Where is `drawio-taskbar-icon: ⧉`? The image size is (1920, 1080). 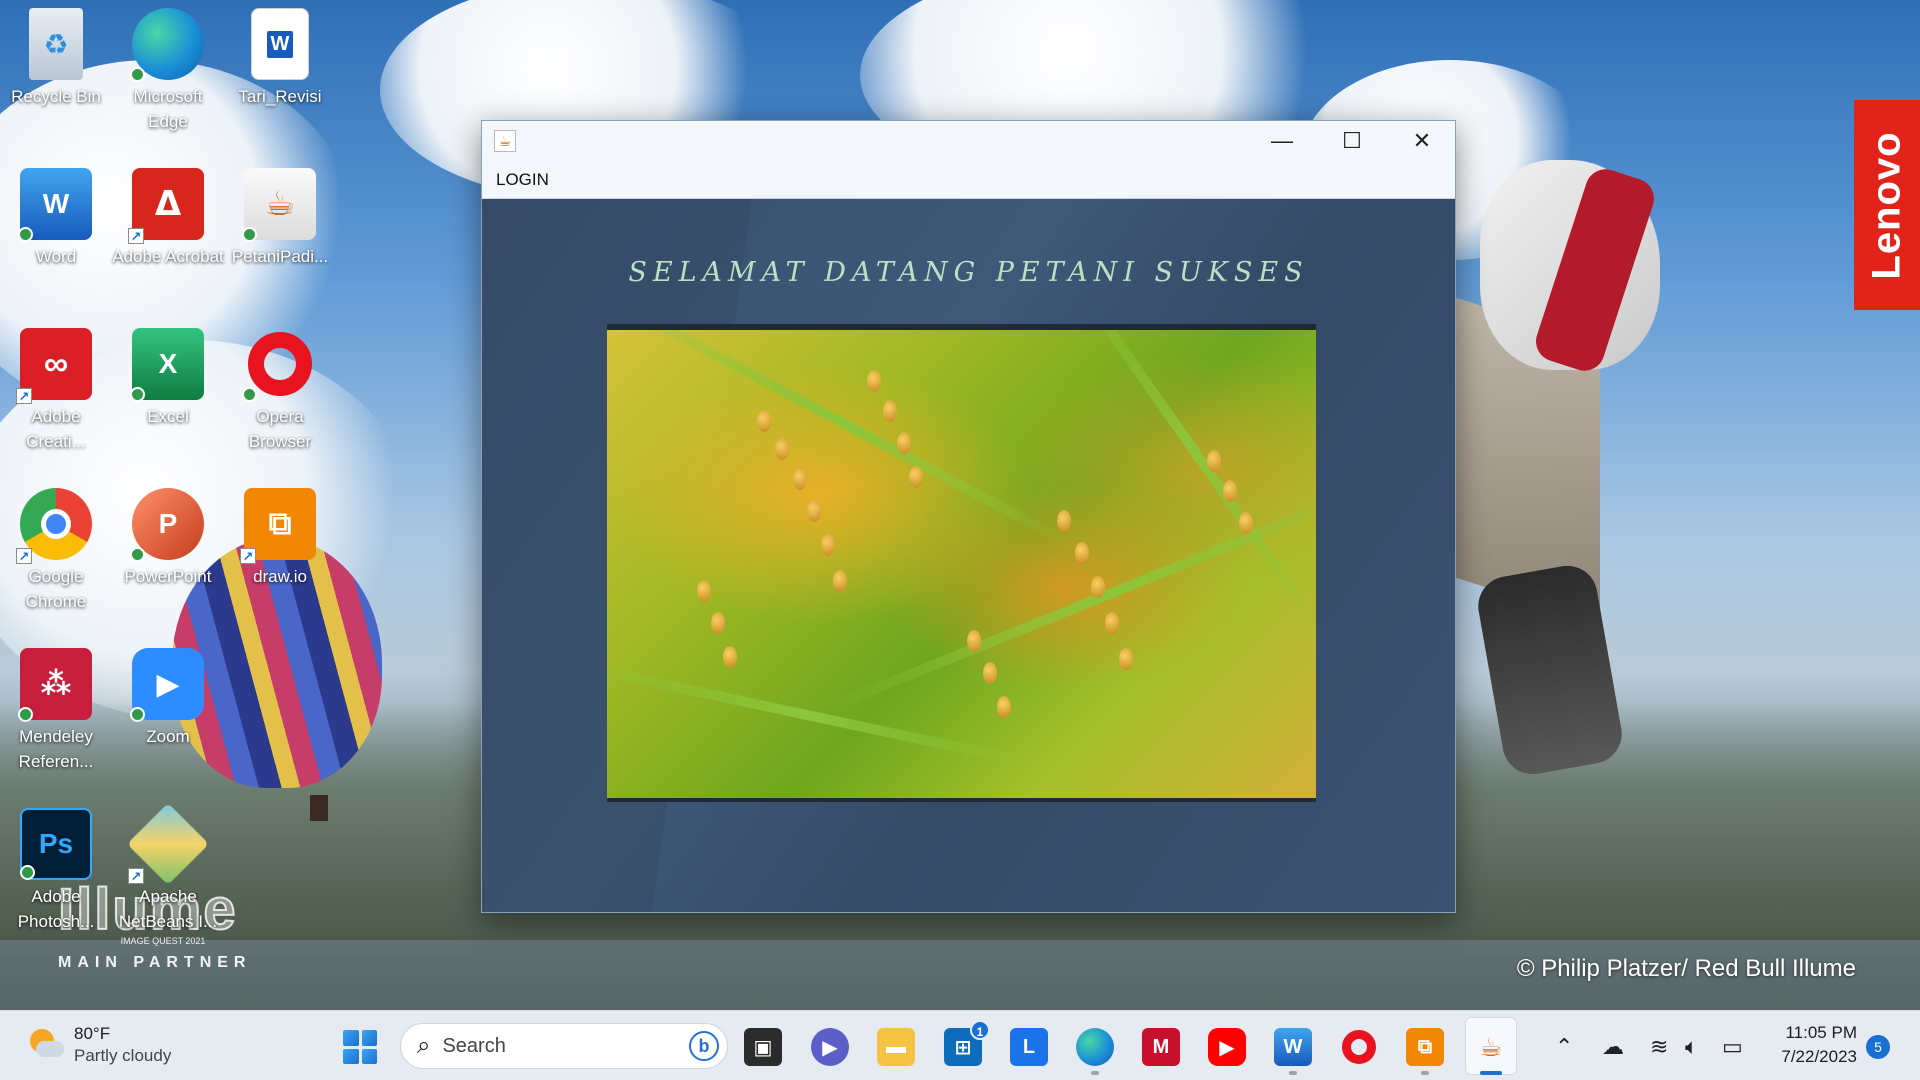 drawio-taskbar-icon: ⧉ is located at coordinates (1425, 1047).